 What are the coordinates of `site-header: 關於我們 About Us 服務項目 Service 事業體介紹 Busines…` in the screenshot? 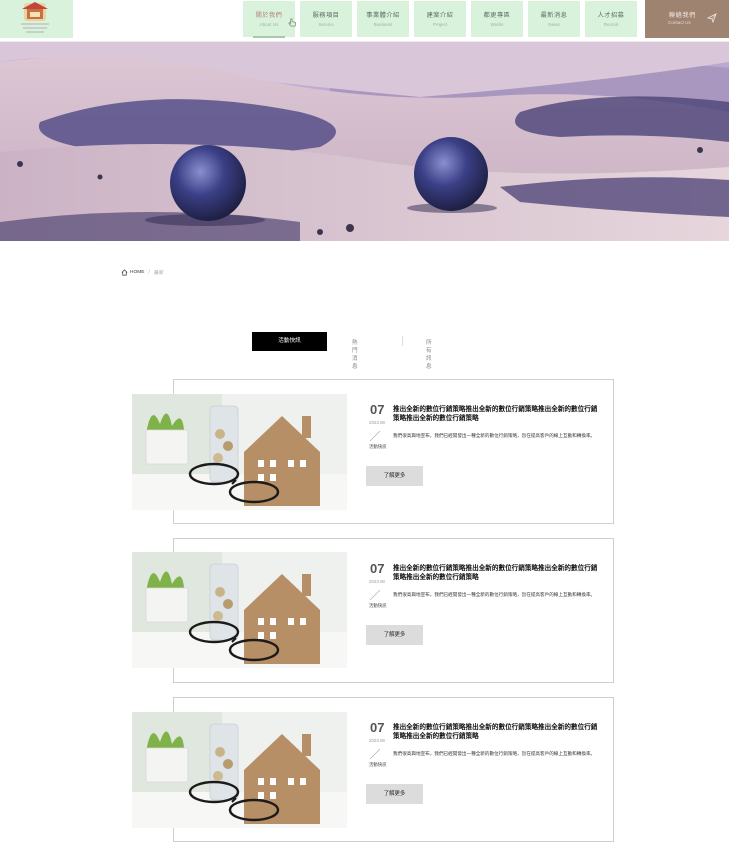 It's located at (364, 21).